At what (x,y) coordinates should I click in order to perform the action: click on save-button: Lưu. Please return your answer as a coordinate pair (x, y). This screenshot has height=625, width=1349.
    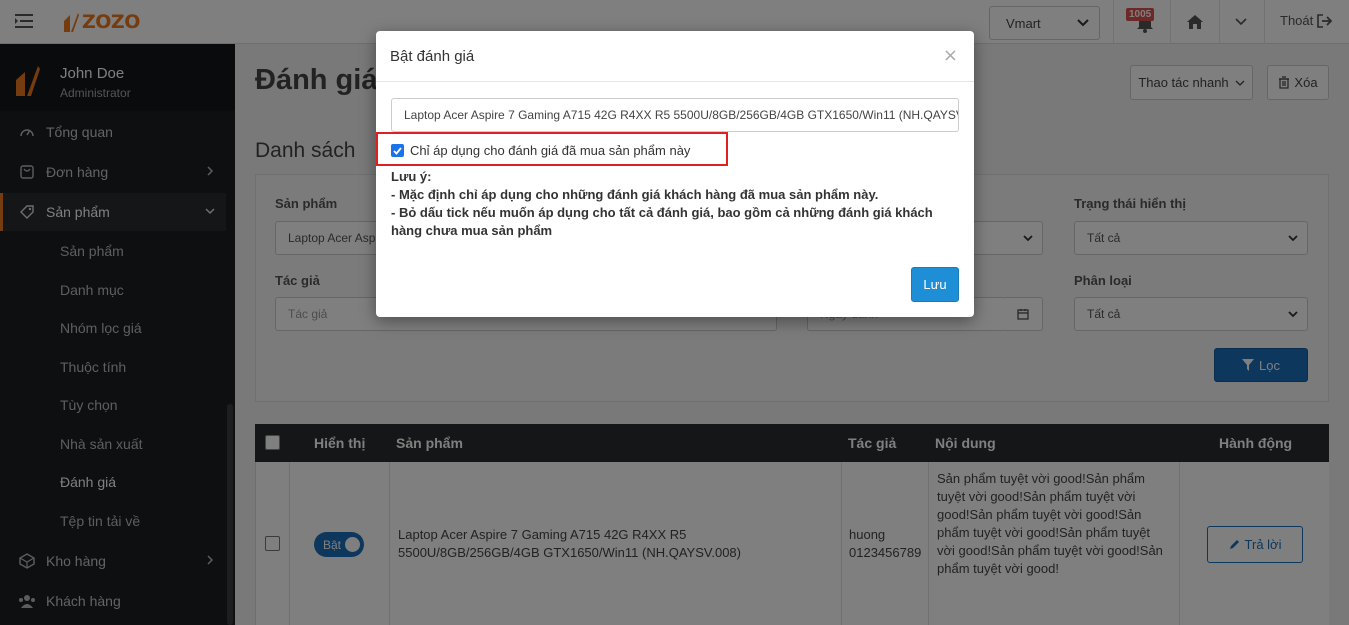
    Looking at the image, I should click on (935, 284).